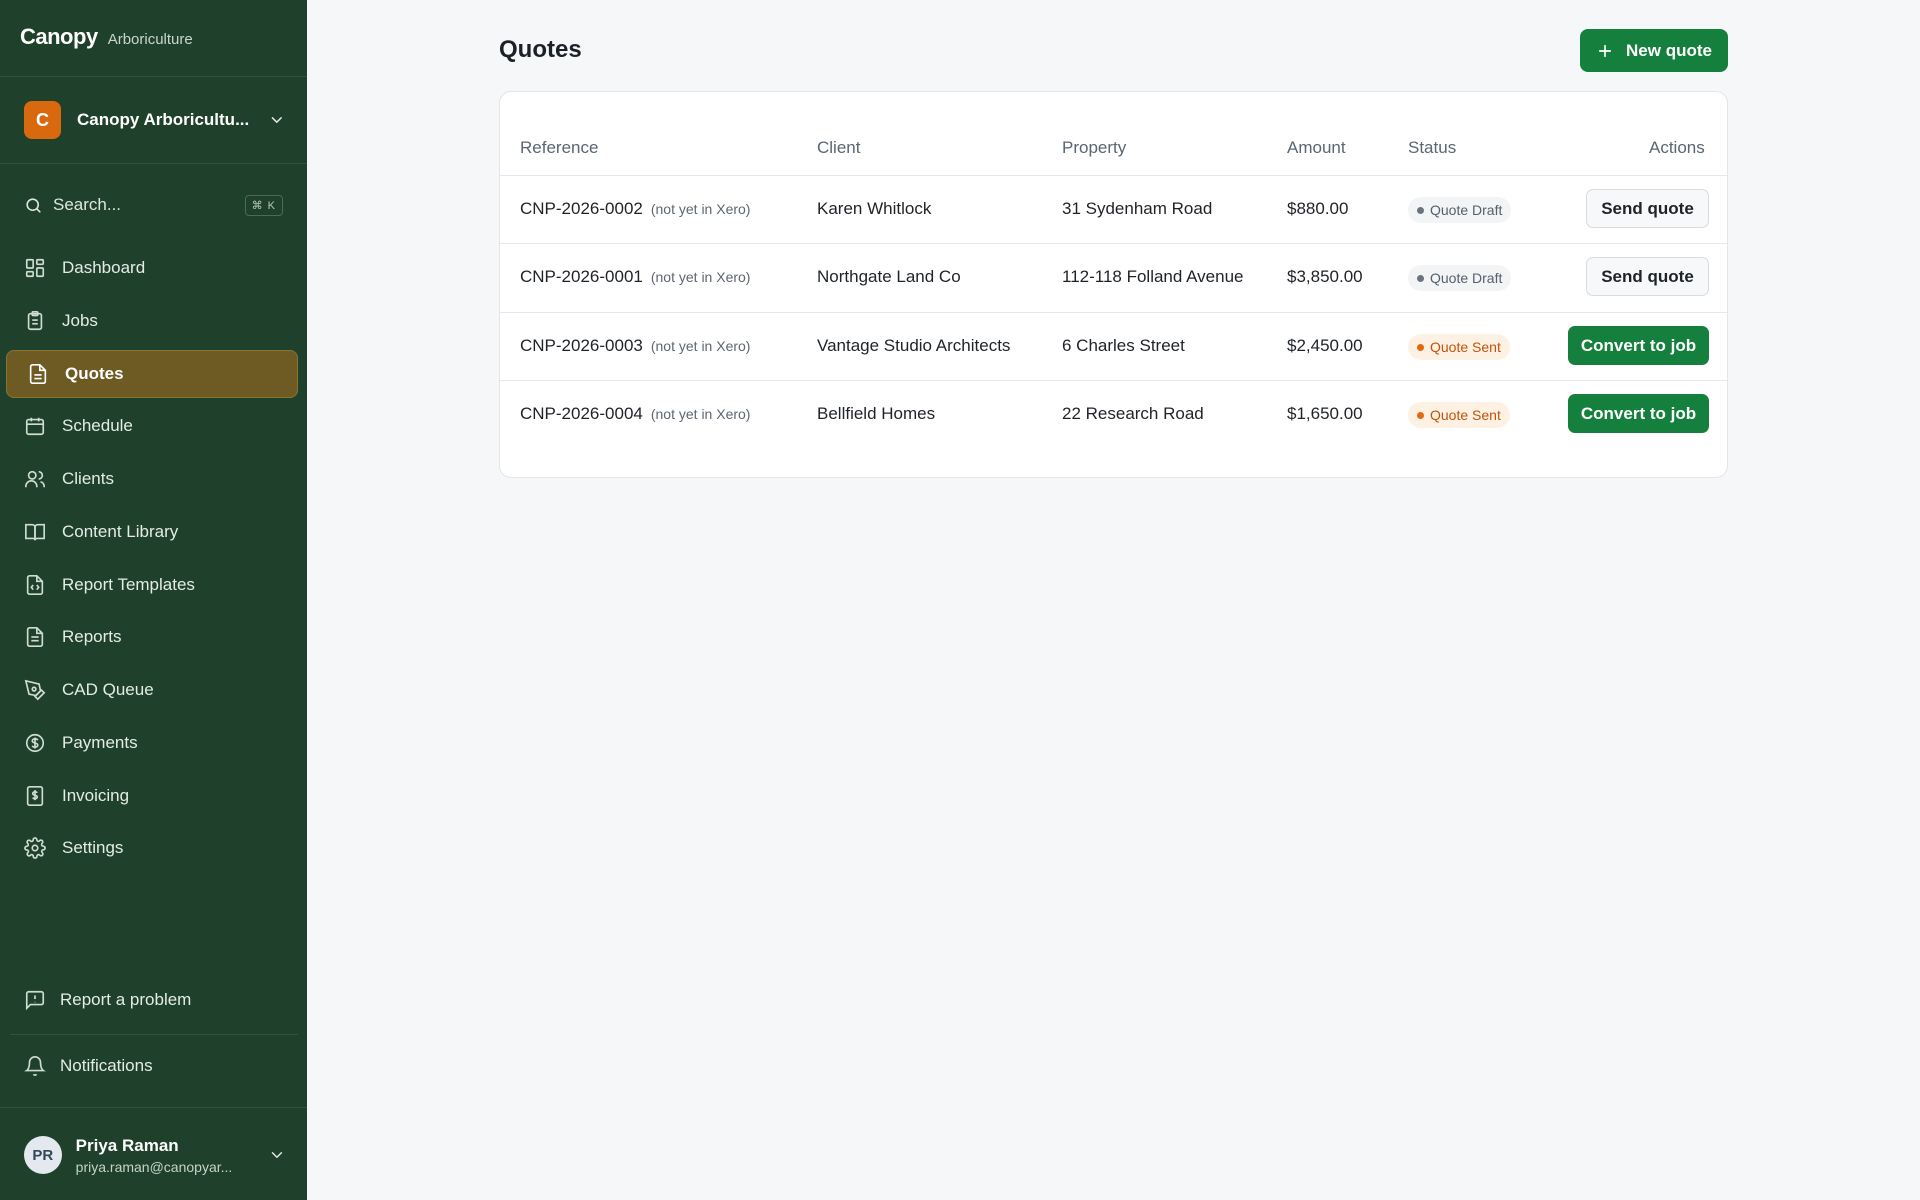 The height and width of the screenshot is (1200, 1920). I want to click on quote-reference: CNP-2026-0004 (not yet in Xero), so click(635, 414).